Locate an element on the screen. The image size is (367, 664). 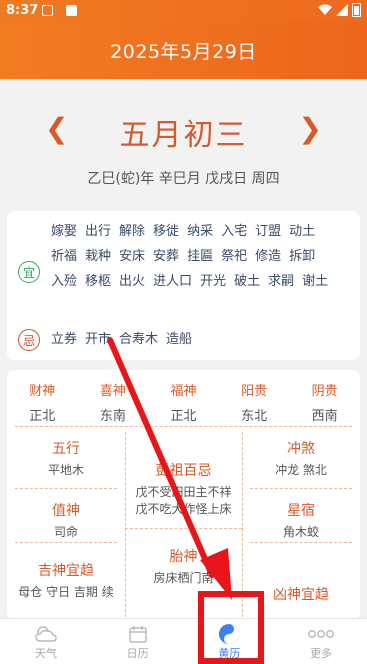
god-name: 福神 is located at coordinates (183, 391).